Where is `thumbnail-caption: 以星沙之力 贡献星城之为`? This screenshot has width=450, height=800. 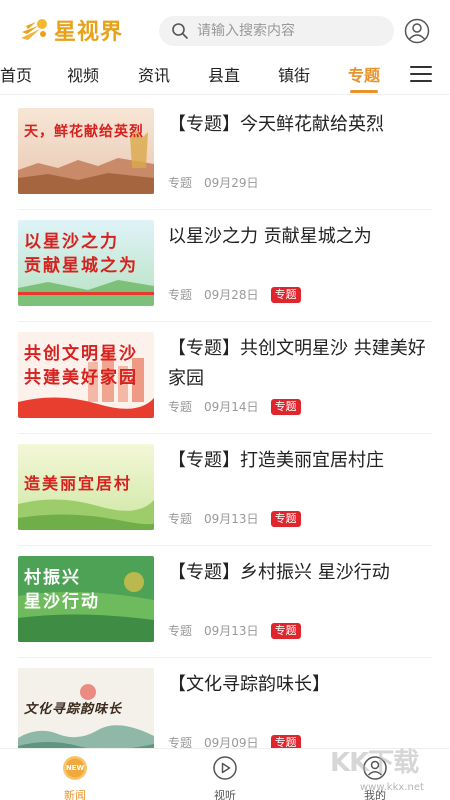 thumbnail-caption: 以星沙之力 贡献星城之为 is located at coordinates (81, 254).